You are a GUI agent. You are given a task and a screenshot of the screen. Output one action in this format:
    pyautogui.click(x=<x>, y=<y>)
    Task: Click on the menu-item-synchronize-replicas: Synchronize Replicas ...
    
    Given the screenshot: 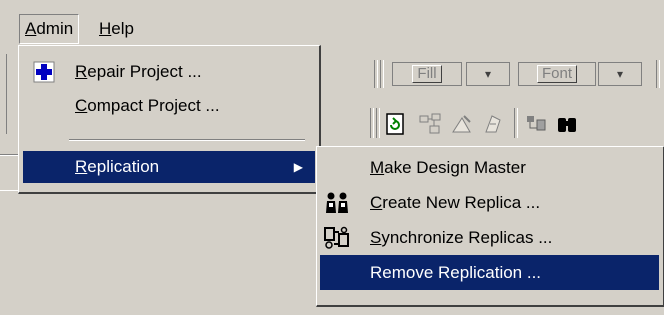 What is the action you would take?
    pyautogui.click(x=489, y=237)
    